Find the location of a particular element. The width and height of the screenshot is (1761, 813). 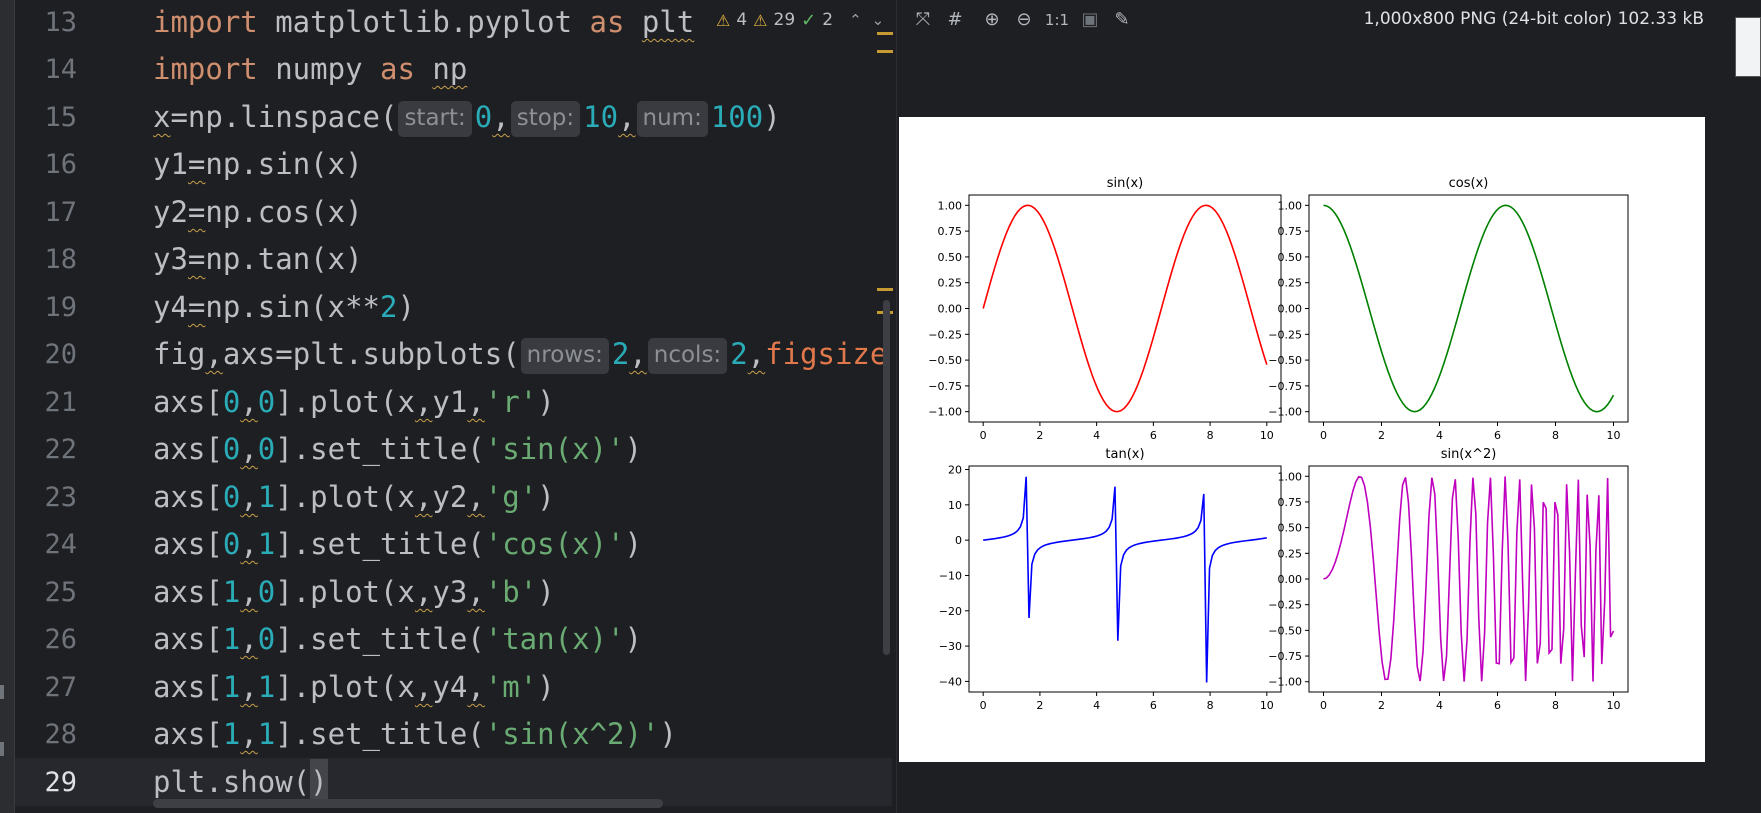

vertical-scrollbar is located at coordinates (886, 477).